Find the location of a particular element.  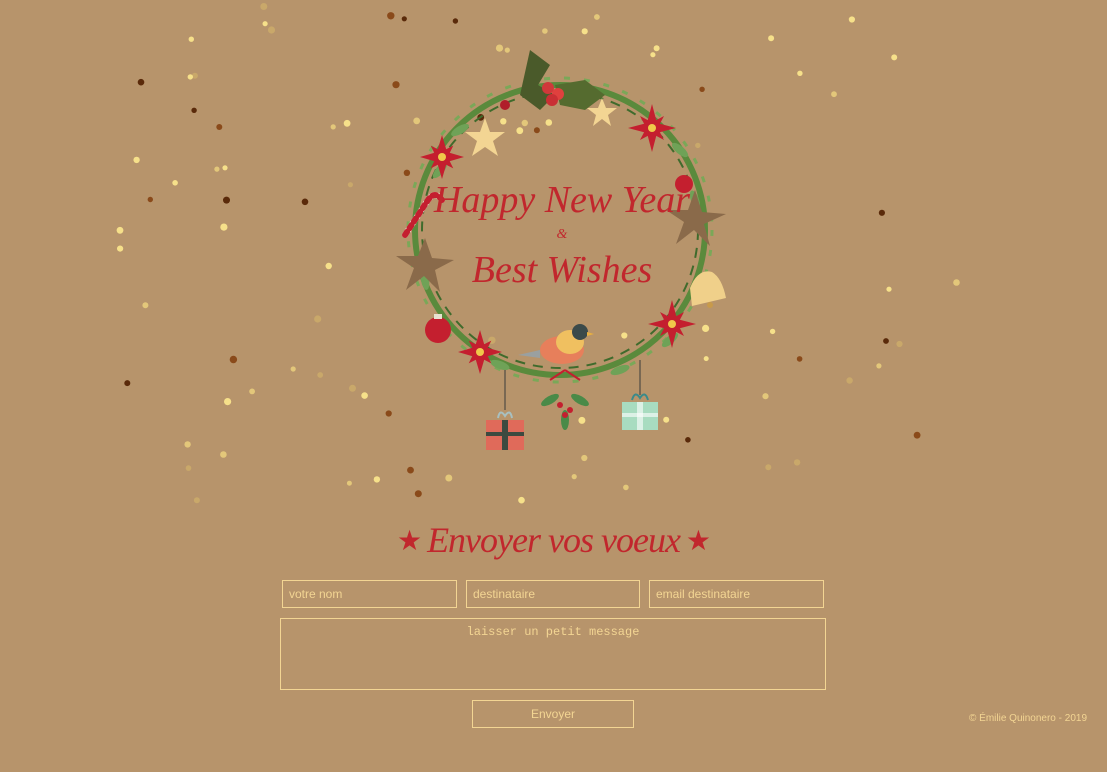

copyright-text: © Émilie Quinonero - 2019 is located at coordinates (1028, 718).